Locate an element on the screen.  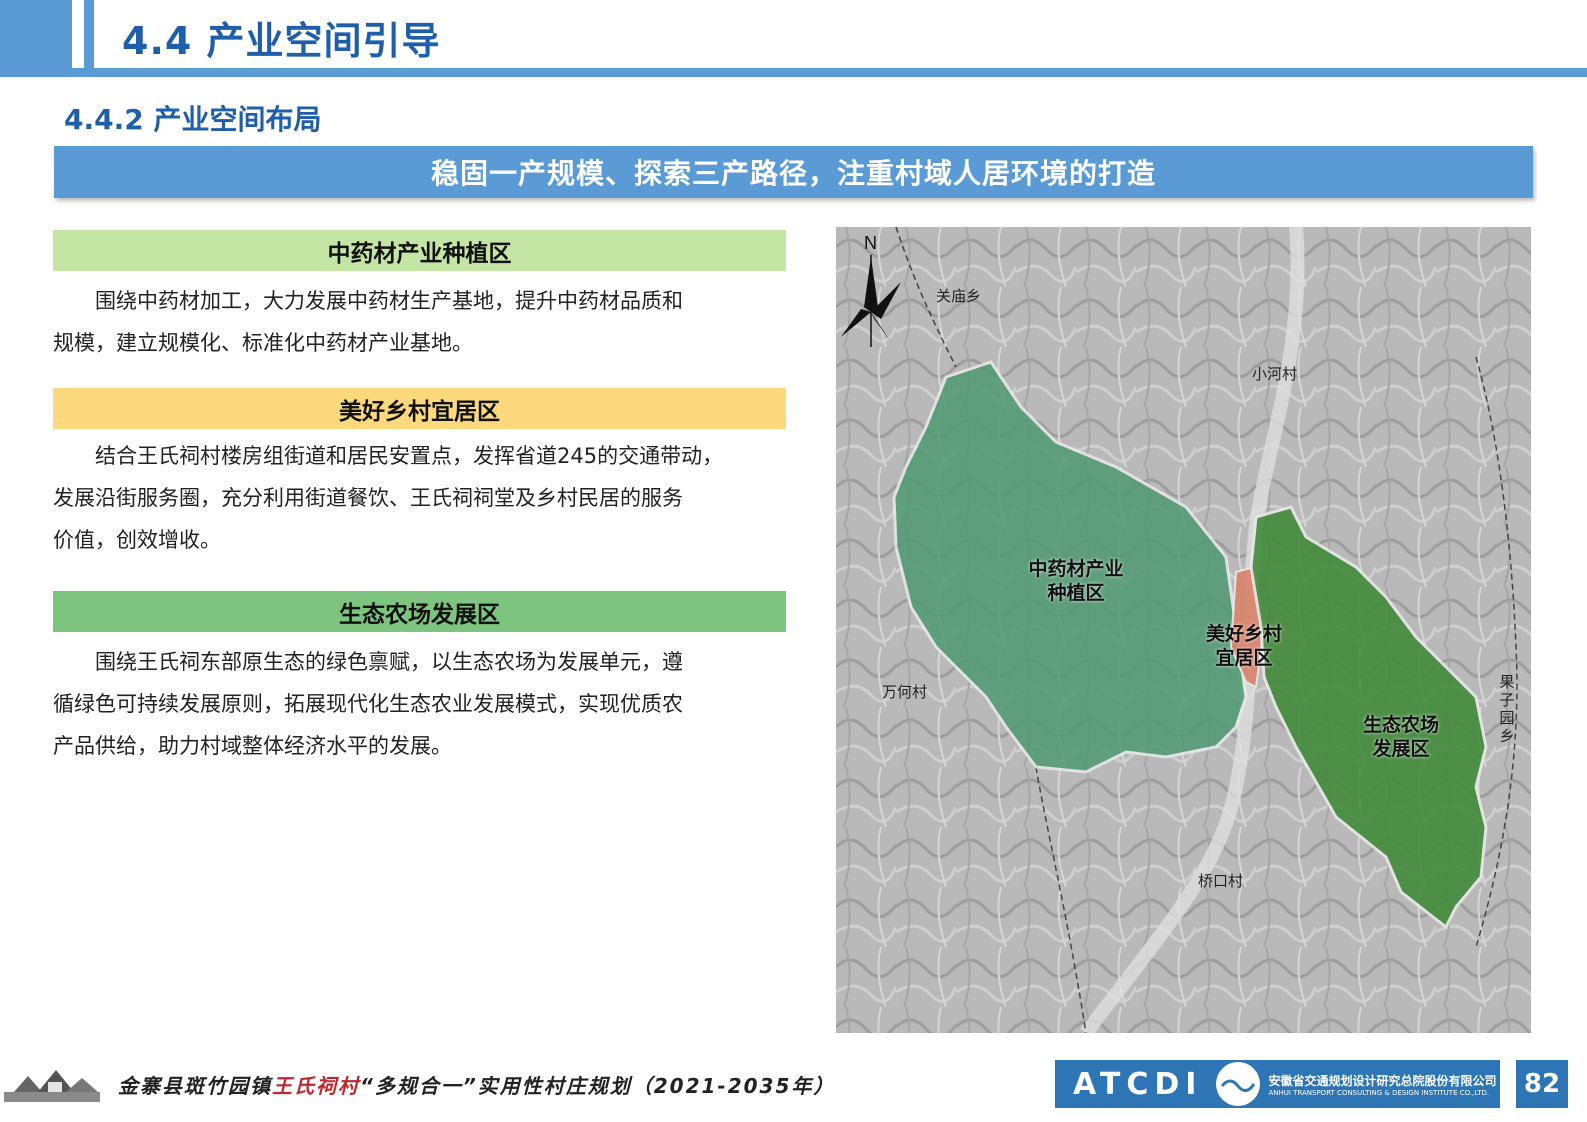
place-label: 万何村 is located at coordinates (905, 692).